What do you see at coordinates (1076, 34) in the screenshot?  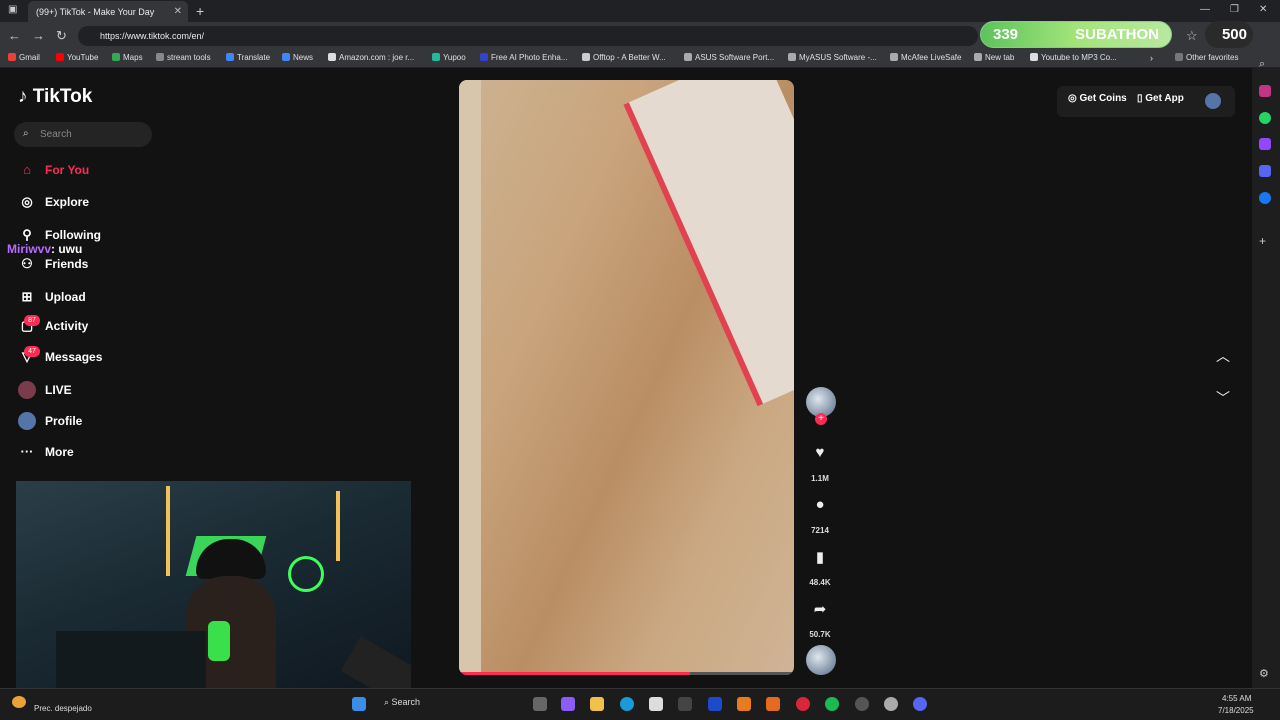 I see `subathon-widget: 339 SUBATHON` at bounding box center [1076, 34].